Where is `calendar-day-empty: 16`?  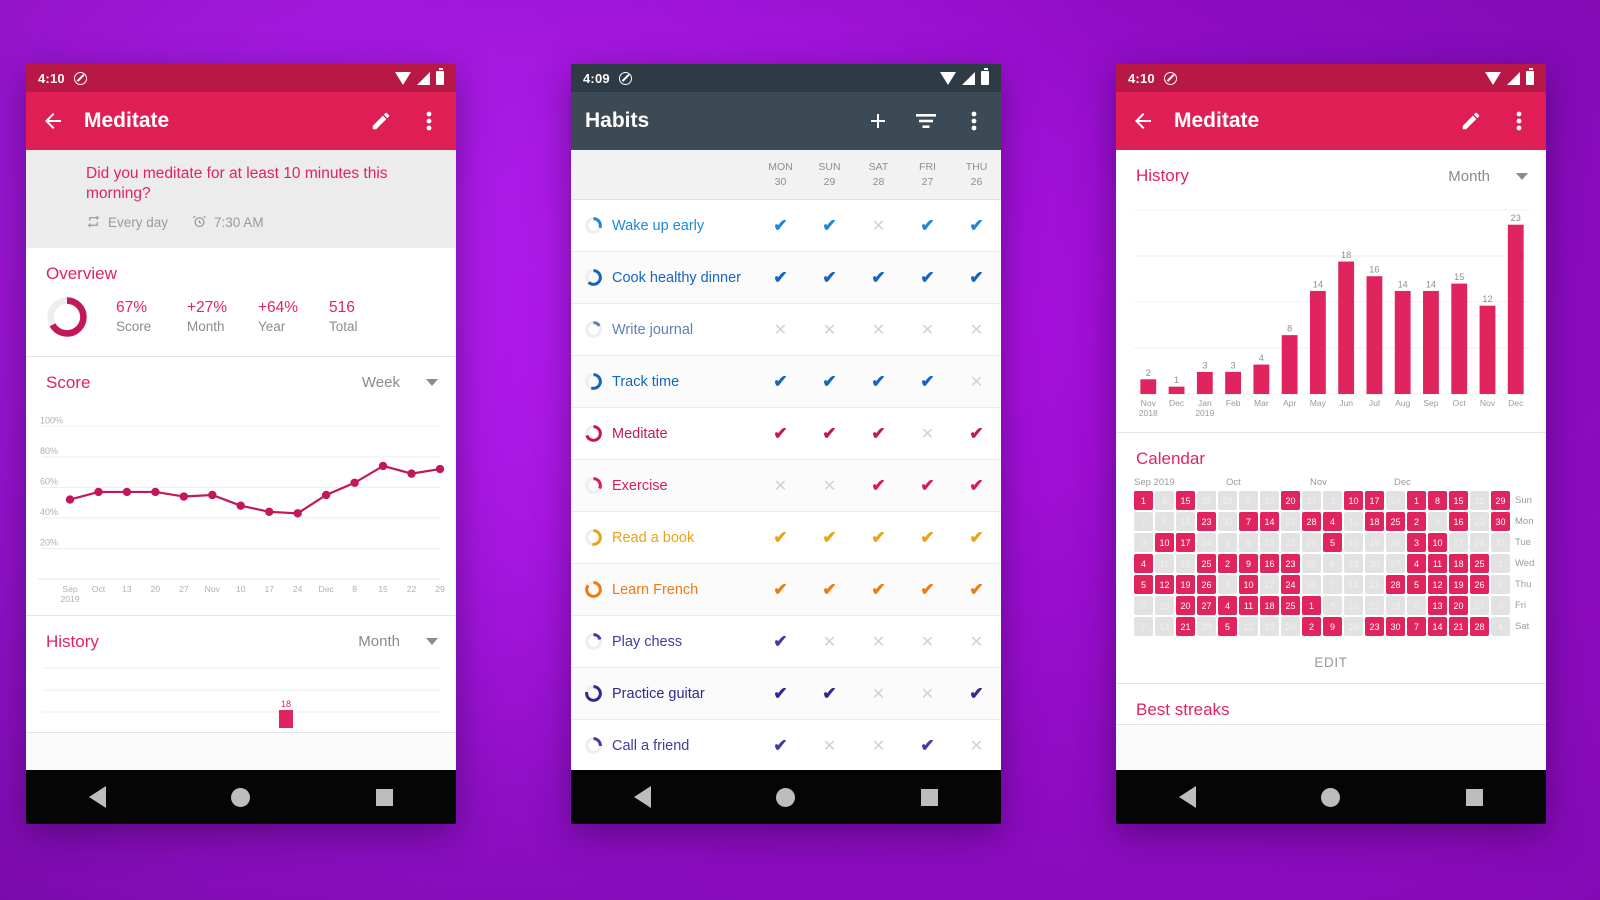
calendar-day-empty: 16 is located at coordinates (1353, 626).